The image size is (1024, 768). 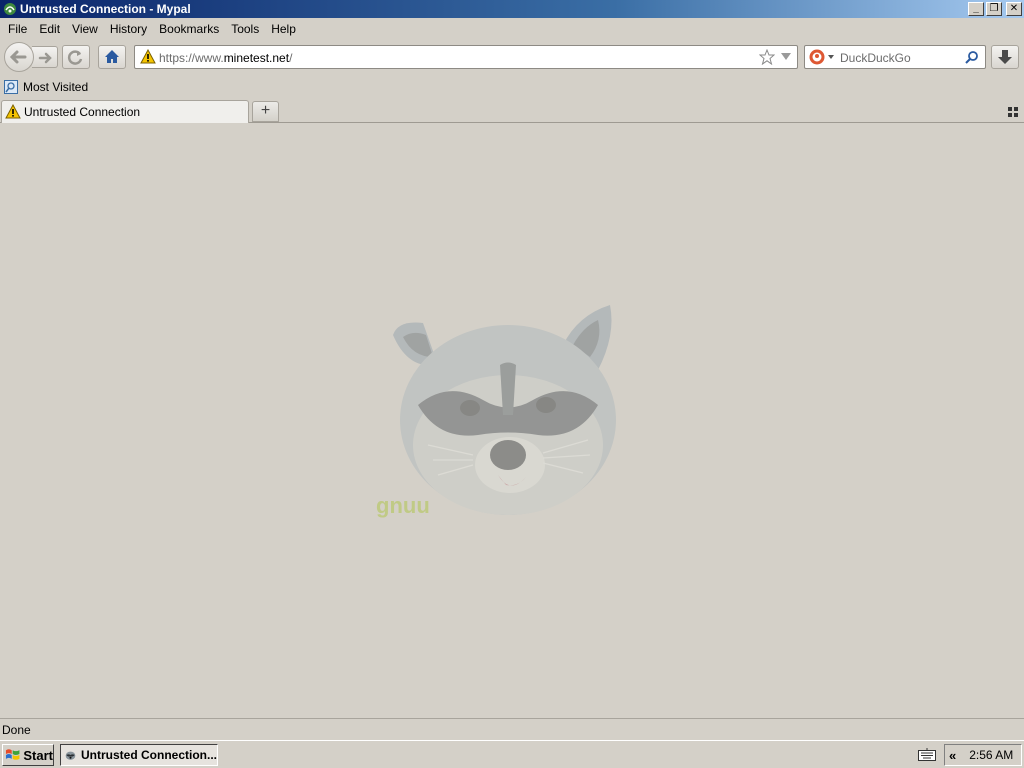 I want to click on url-dropdown-icon, so click(x=786, y=57).